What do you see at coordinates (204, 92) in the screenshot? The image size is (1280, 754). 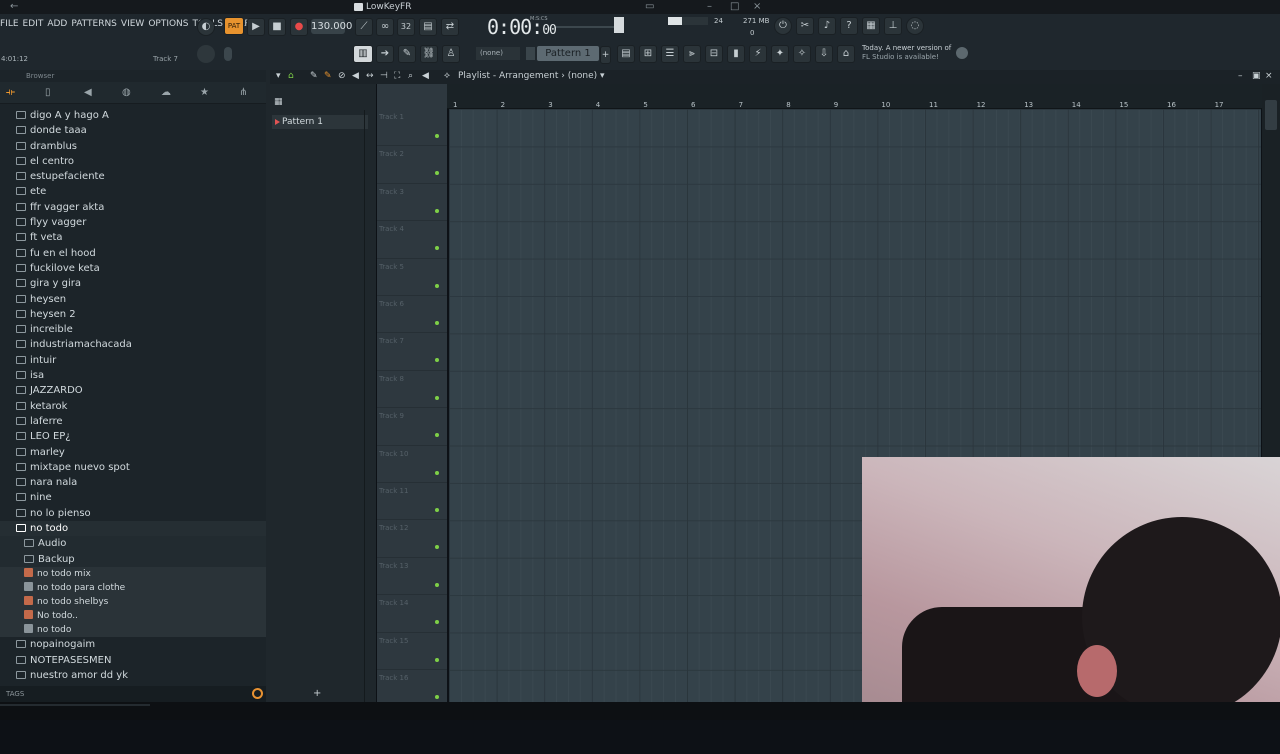 I see `favorites-tab-icon: ★` at bounding box center [204, 92].